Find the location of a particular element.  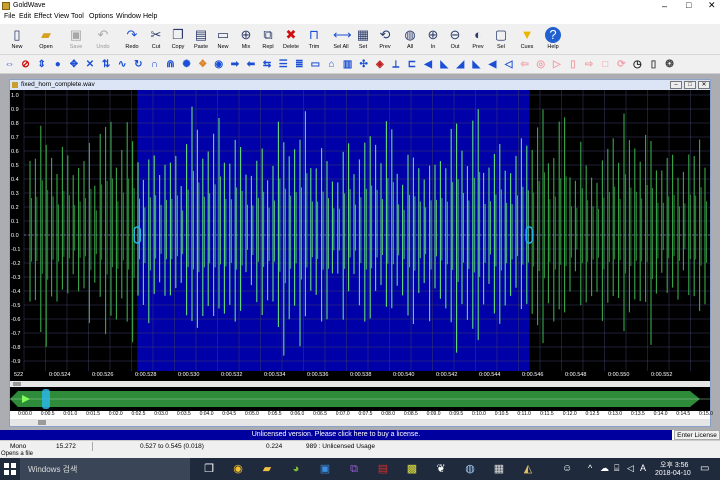

menu-help: Help is located at coordinates (150, 16).